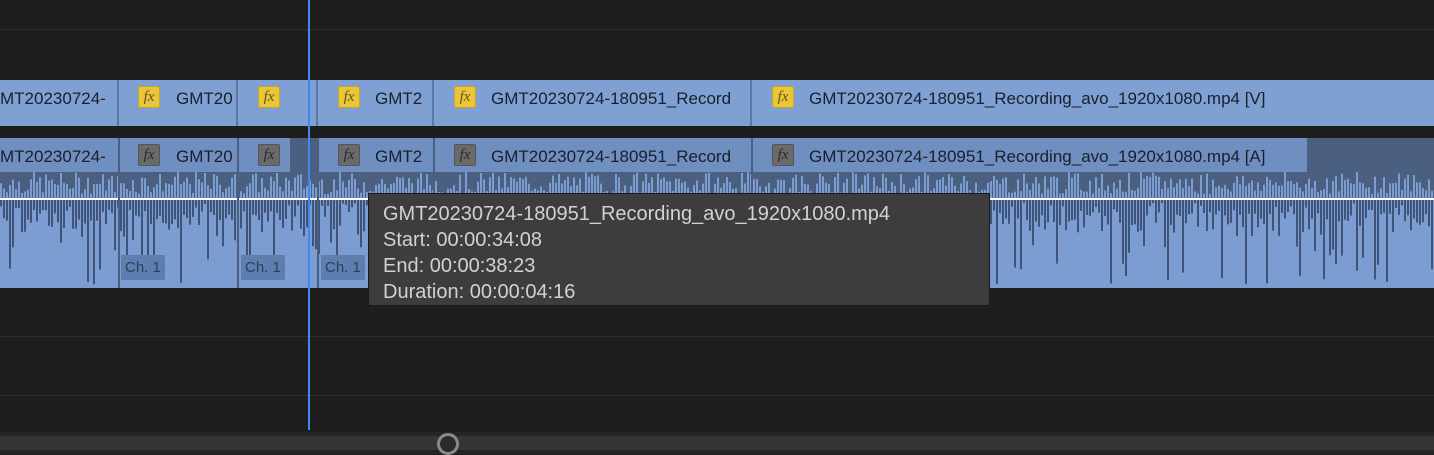 The height and width of the screenshot is (455, 1434). I want to click on tooltip-end: End: 00:00:38:23, so click(459, 266).